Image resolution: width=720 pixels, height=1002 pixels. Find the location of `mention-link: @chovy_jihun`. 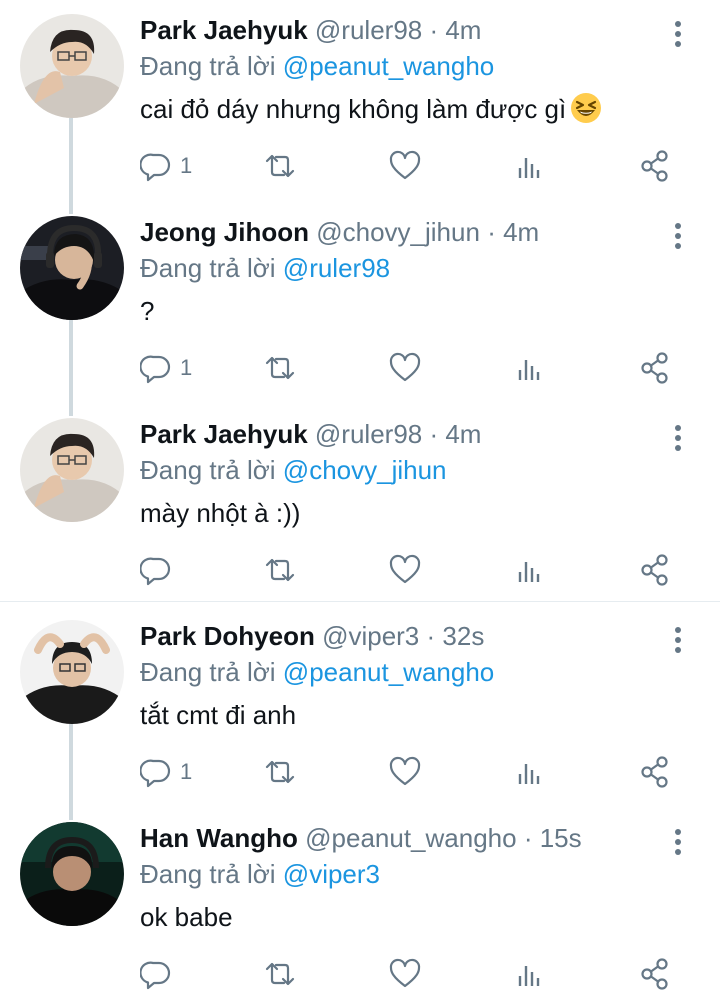

mention-link: @chovy_jihun is located at coordinates (365, 470).